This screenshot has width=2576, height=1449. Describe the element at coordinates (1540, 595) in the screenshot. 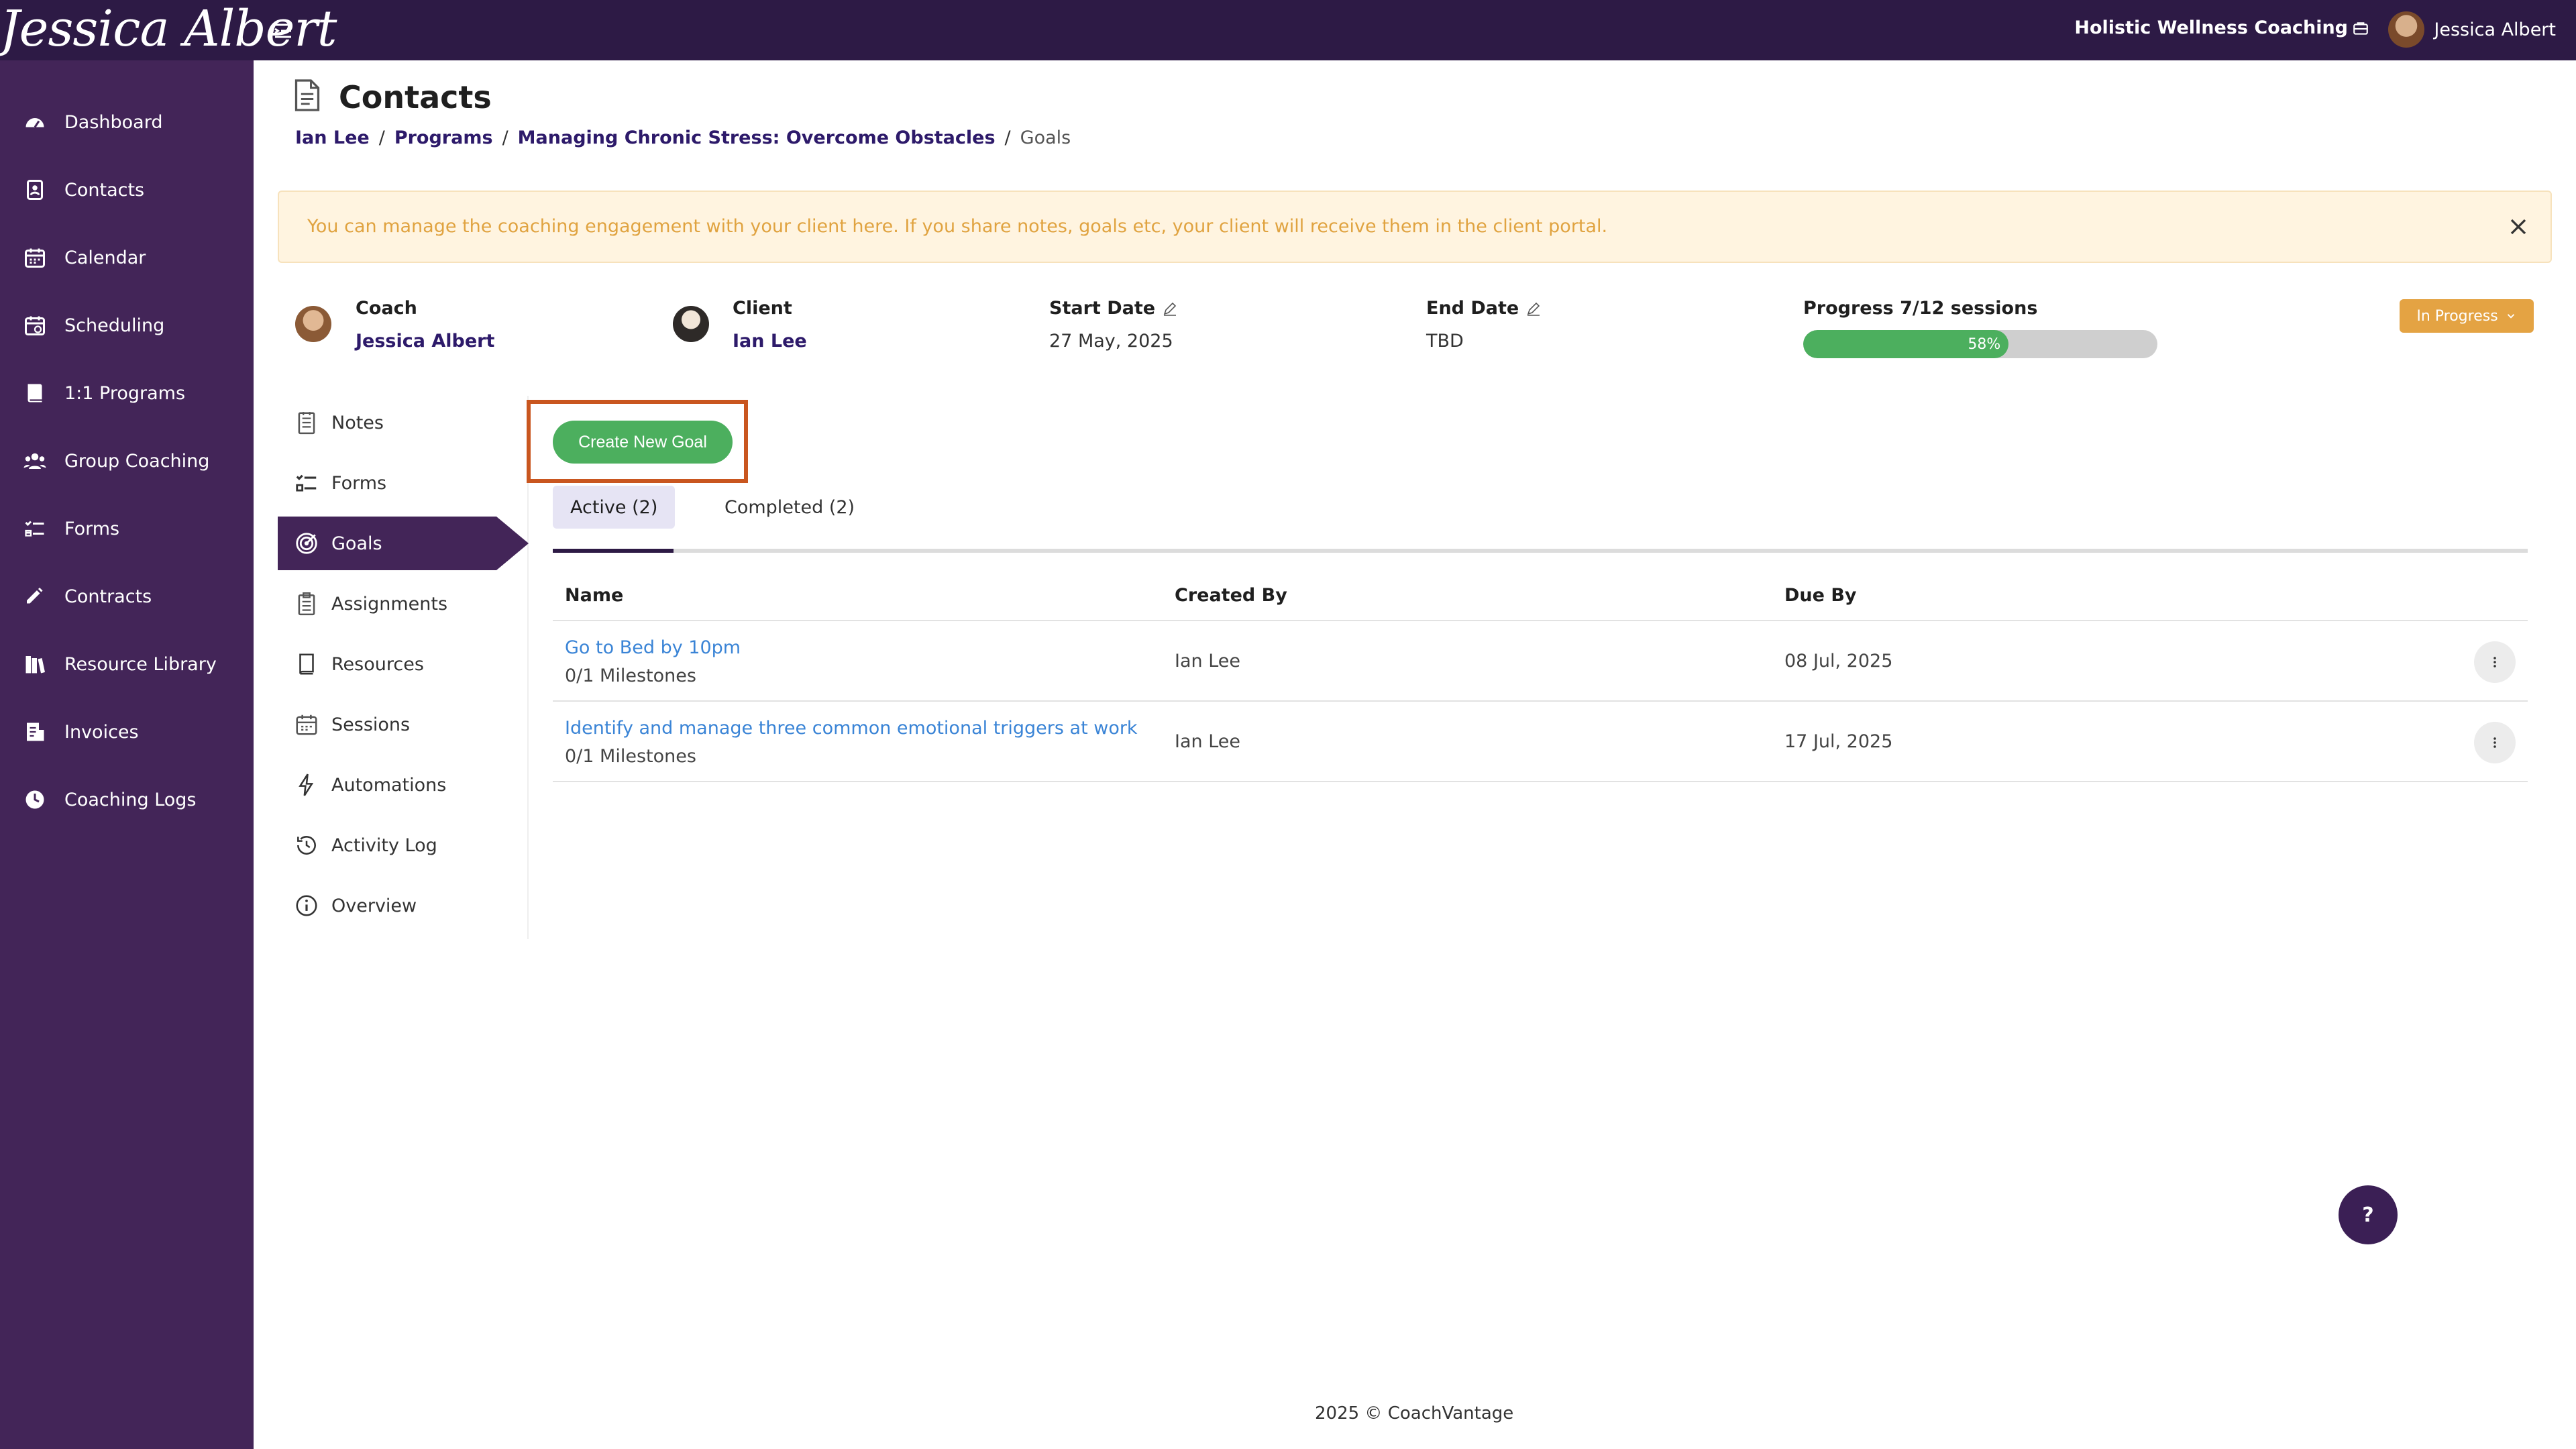

I see `table-header: Name Created By Due By` at that location.